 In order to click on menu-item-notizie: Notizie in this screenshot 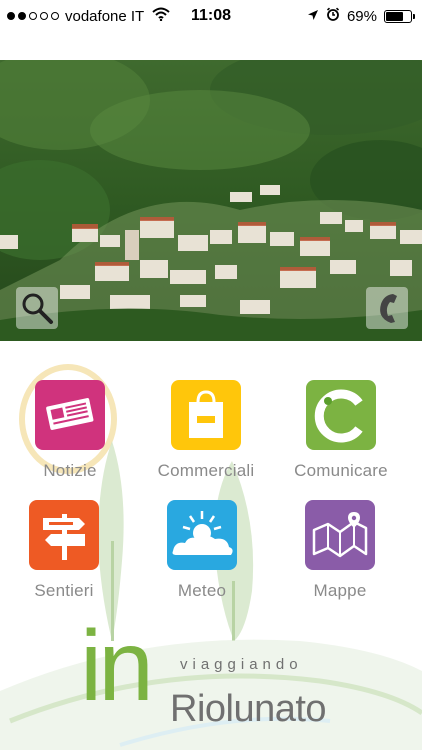, I will do `click(70, 436)`.